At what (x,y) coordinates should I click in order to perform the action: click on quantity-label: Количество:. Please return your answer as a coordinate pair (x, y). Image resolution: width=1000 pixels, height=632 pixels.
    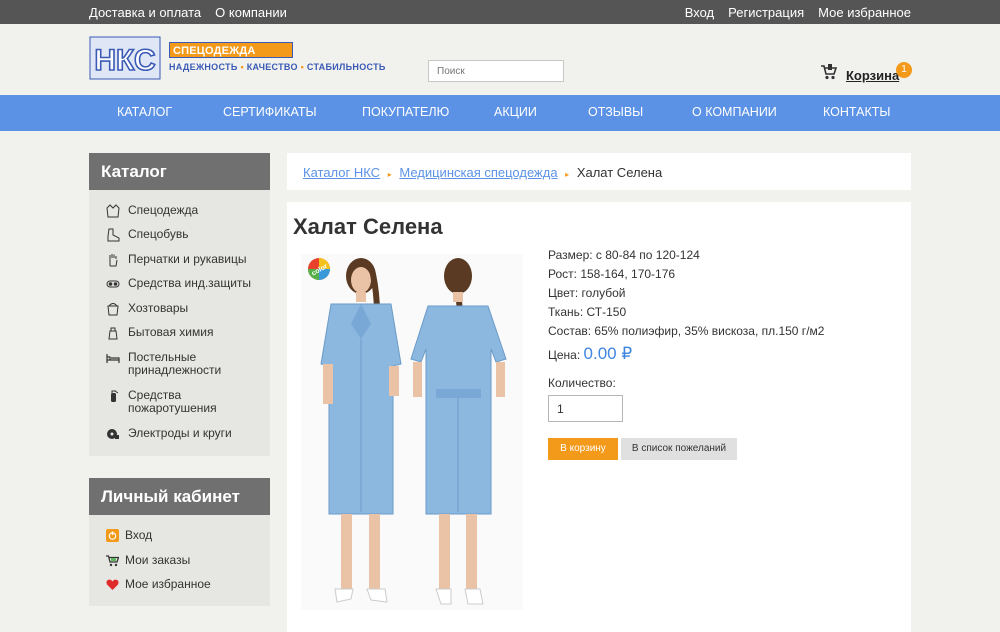
    Looking at the image, I should click on (582, 383).